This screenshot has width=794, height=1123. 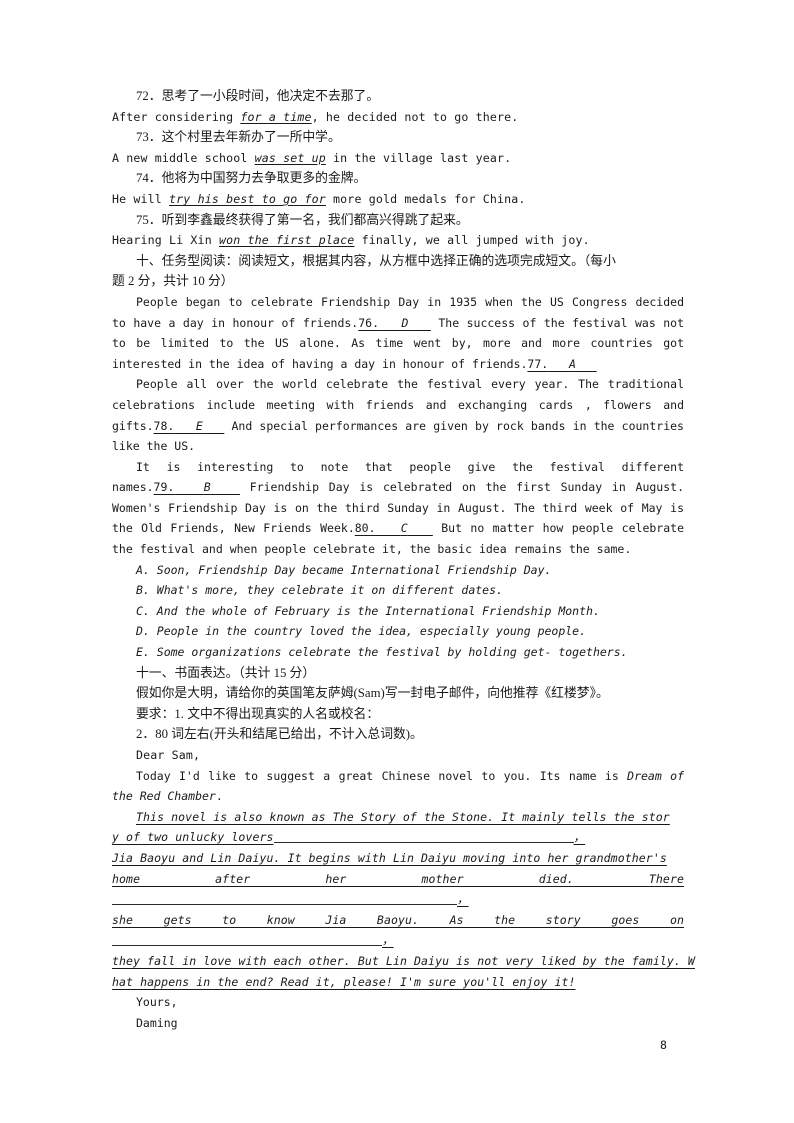 I want to click on translation-item-chinese-75: 75．听到李鑫最终获得了第一名，我们都高兴得跳了起来。, so click(x=302, y=219).